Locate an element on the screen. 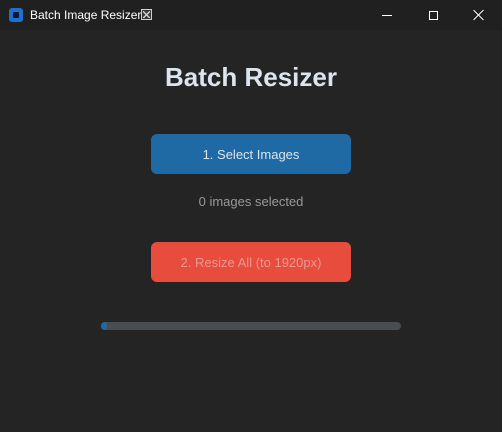  resize-all-button: 2. Resize All (to 1920px) is located at coordinates (251, 262).